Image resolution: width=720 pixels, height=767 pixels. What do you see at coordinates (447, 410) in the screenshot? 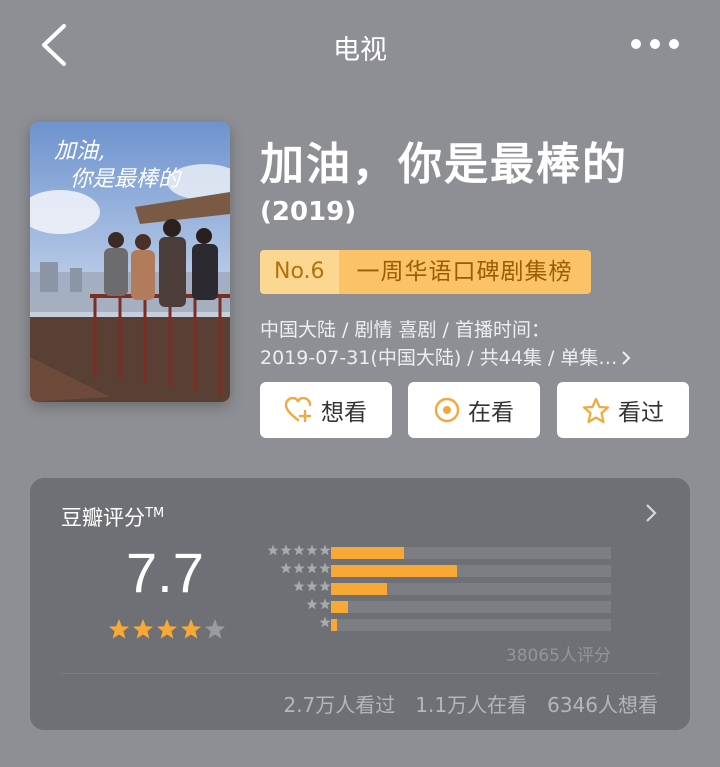
I see `circle-dot-icon` at bounding box center [447, 410].